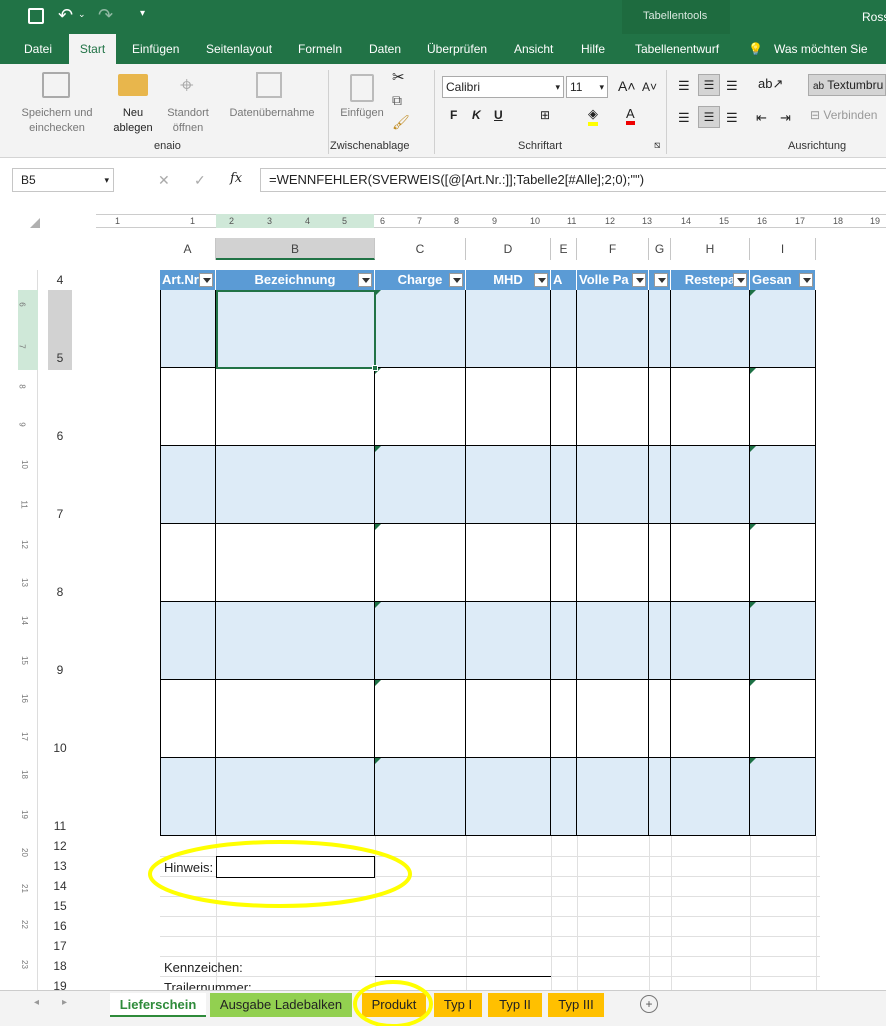 The image size is (886, 1026). What do you see at coordinates (587, 87) in the screenshot?
I see `font-size-select: 11 ▾` at bounding box center [587, 87].